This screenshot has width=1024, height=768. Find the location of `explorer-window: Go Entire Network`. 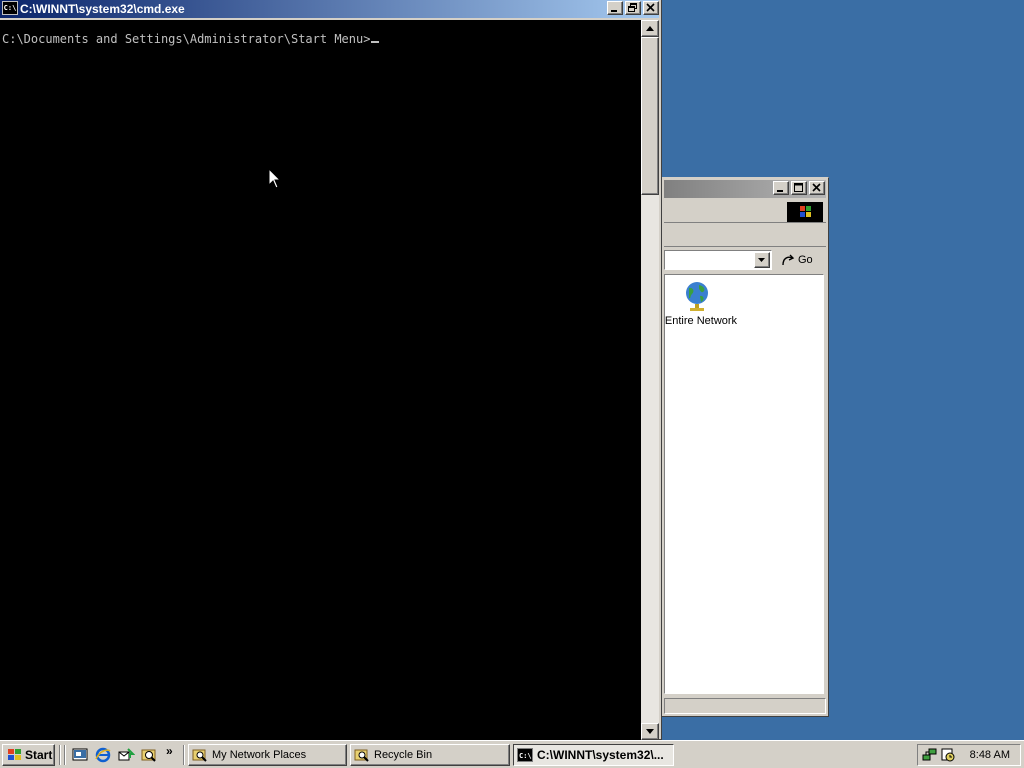

explorer-window: Go Entire Network is located at coordinates (745, 447).